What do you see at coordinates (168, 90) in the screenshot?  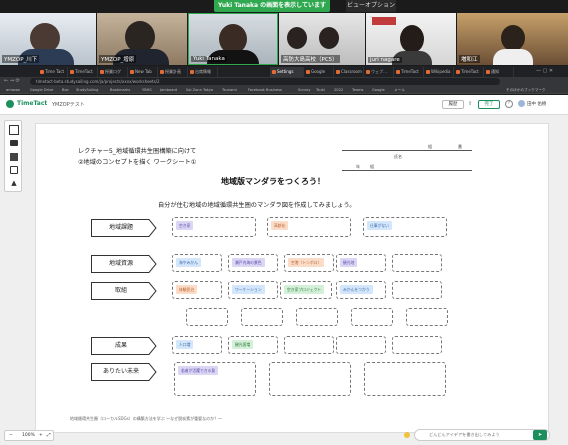 I see `bookmark-item: Jamboard` at bounding box center [168, 90].